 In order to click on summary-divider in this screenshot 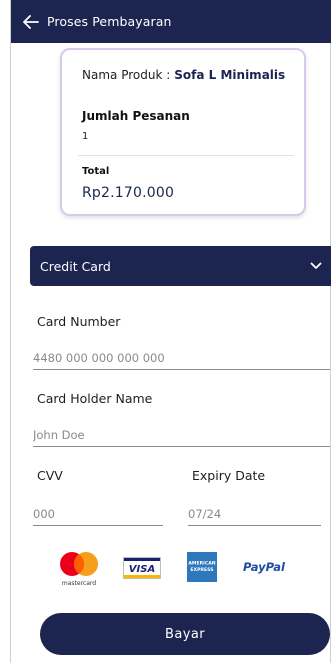, I will do `click(186, 155)`.